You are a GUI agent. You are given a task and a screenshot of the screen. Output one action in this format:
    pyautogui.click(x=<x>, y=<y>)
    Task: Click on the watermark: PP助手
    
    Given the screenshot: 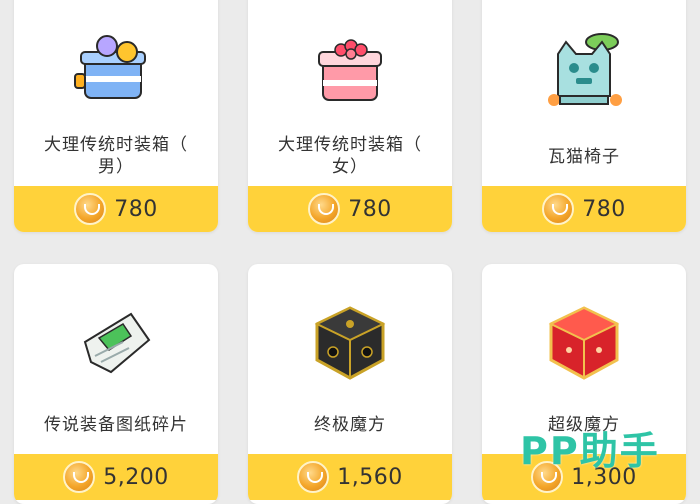 What is the action you would take?
    pyautogui.click(x=590, y=451)
    